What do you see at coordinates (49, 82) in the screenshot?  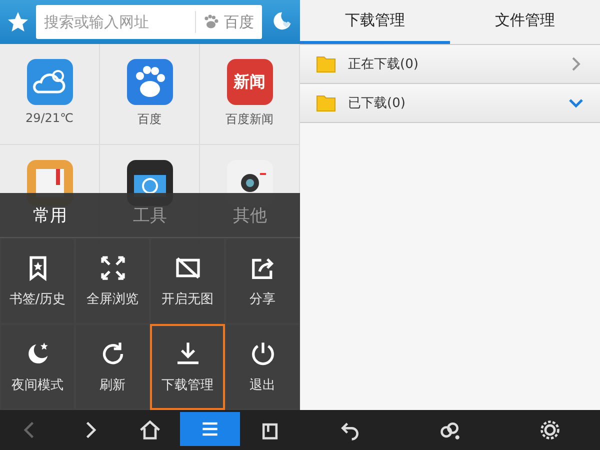 I see `weather-icon` at bounding box center [49, 82].